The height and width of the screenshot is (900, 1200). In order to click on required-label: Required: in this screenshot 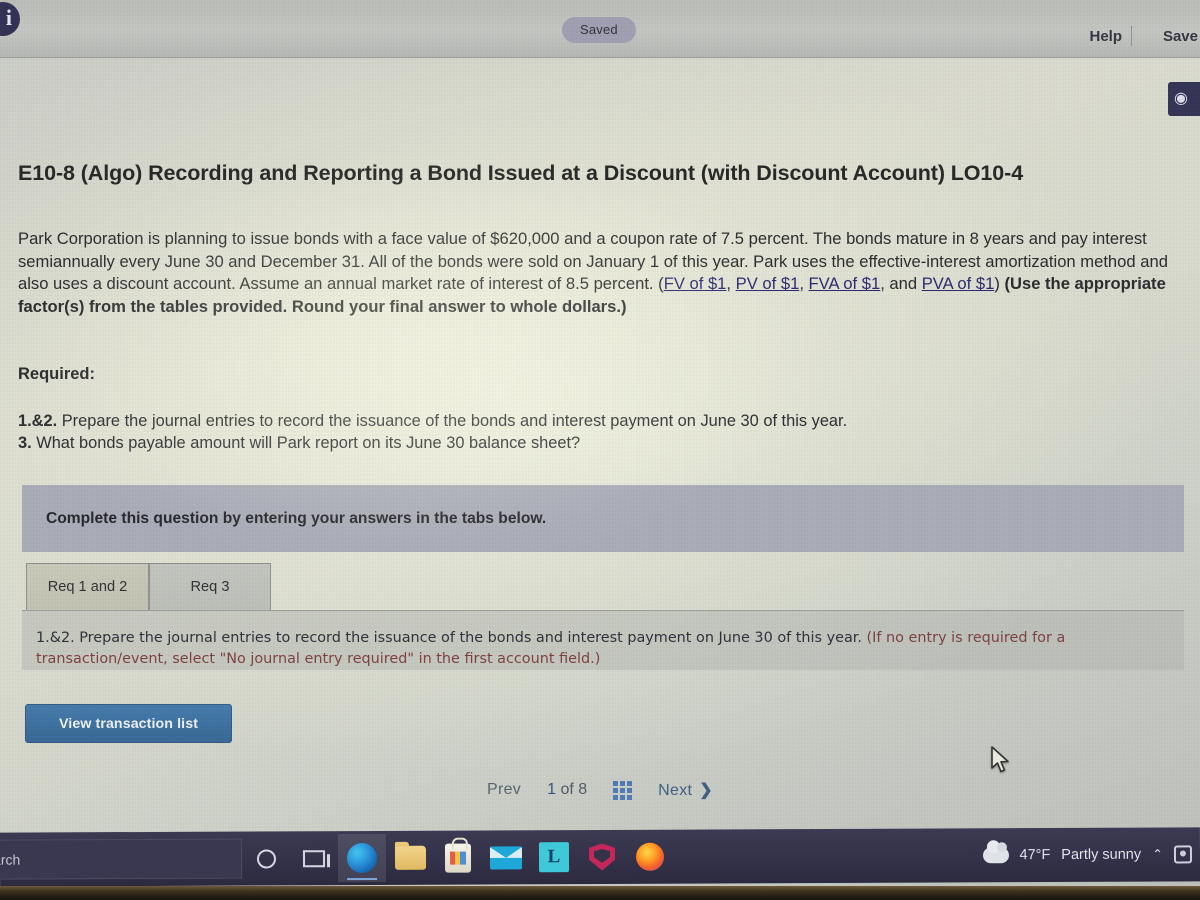, I will do `click(57, 374)`.